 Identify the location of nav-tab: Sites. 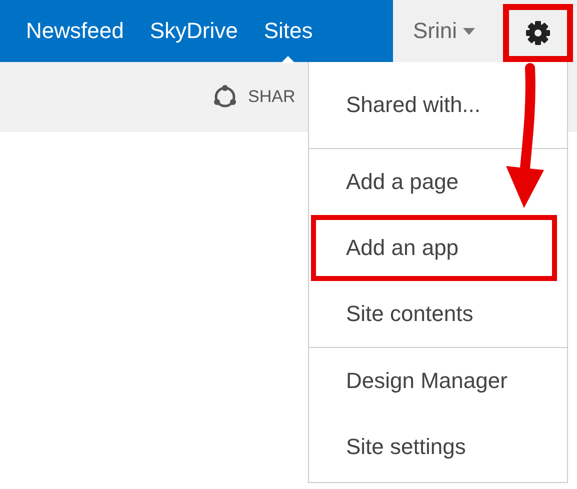
(288, 31).